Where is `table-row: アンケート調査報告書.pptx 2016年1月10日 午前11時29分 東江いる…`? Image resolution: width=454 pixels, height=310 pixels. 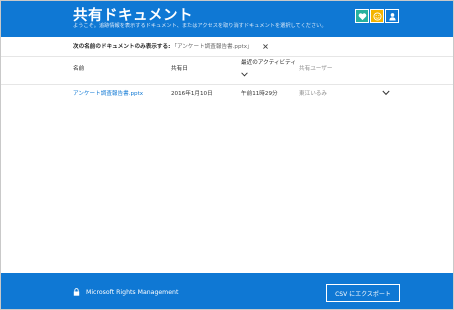 table-row: アンケート調査報告書.pptx 2016年1月10日 午前11時29分 東江いる… is located at coordinates (228, 93).